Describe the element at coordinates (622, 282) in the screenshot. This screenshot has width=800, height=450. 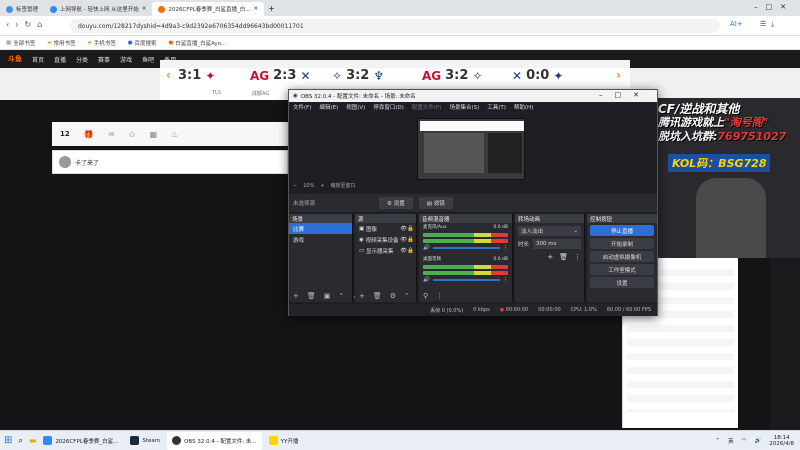
I see `settings-button: 设置` at that location.